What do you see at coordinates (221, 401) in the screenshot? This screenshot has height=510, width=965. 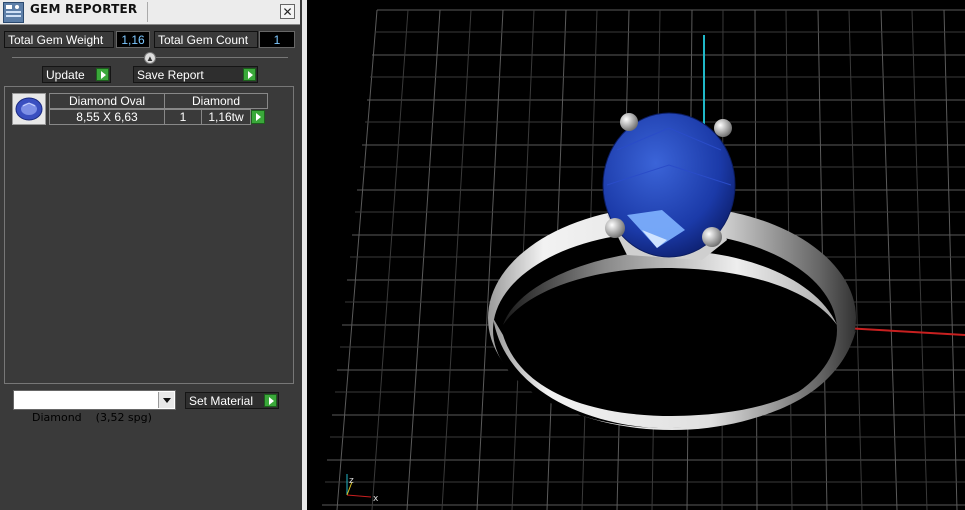 I see `set-material-button-label: Set Material` at bounding box center [221, 401].